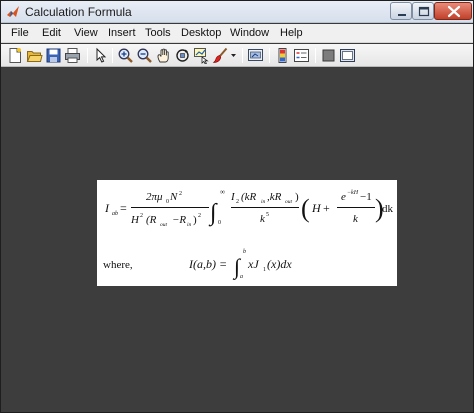 This screenshot has height=413, width=474. What do you see at coordinates (213, 213) in the screenshot?
I see `integral-sign: ∫` at bounding box center [213, 213].